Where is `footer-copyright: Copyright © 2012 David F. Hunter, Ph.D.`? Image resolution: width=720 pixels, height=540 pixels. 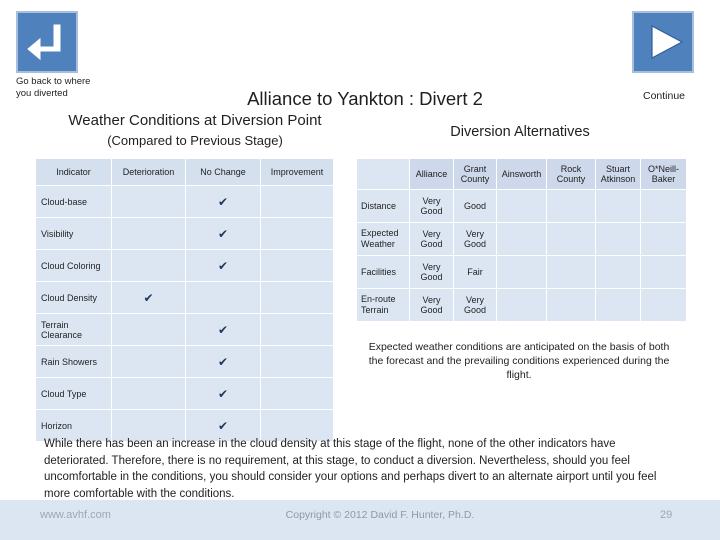 footer-copyright: Copyright © 2012 David F. Hunter, Ph.D. is located at coordinates (380, 515).